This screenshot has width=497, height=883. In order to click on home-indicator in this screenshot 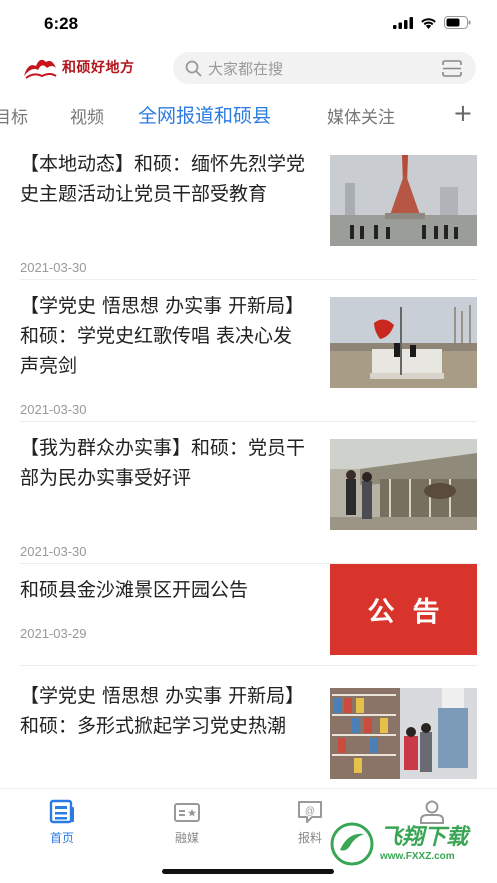, I will do `click(248, 871)`.